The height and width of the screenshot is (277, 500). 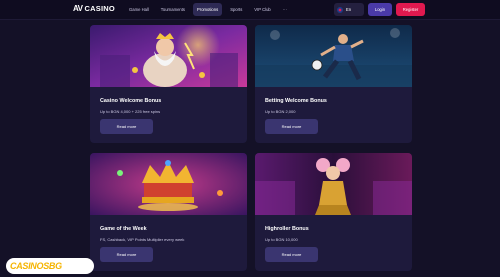 I want to click on watermark-text: CASINOSBG, so click(x=36, y=266).